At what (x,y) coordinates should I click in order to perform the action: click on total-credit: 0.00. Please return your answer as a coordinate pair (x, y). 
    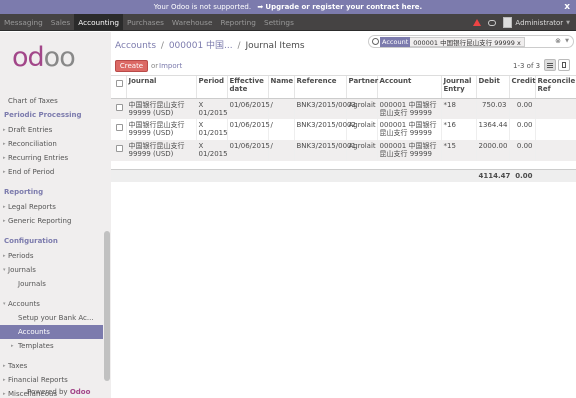
    Looking at the image, I should click on (521, 175).